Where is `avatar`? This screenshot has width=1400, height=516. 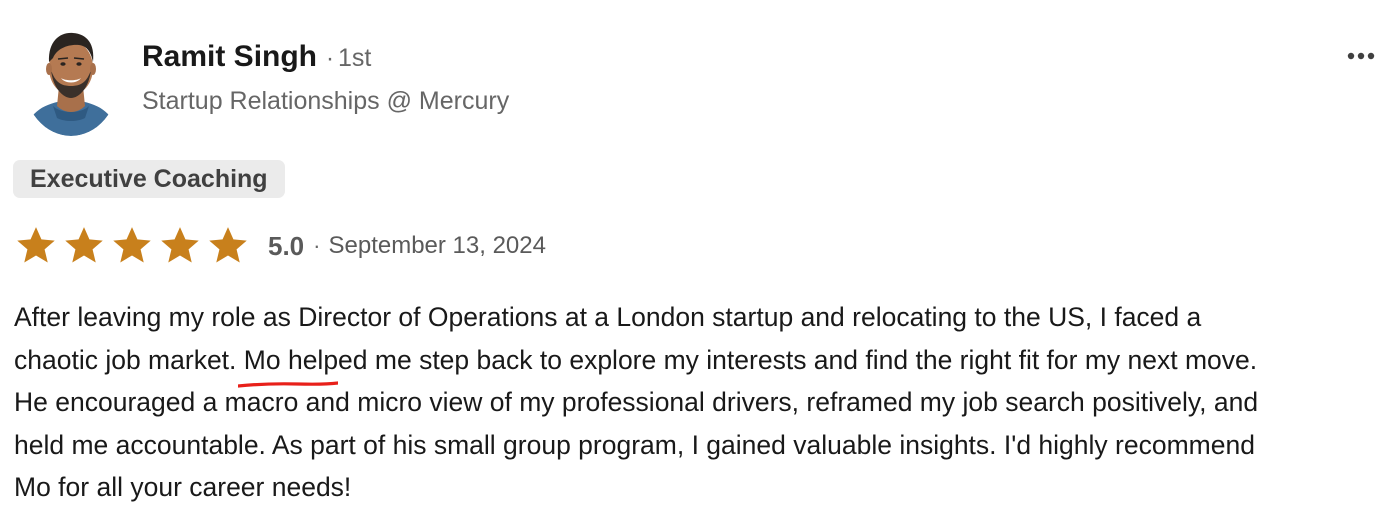
avatar is located at coordinates (71, 79).